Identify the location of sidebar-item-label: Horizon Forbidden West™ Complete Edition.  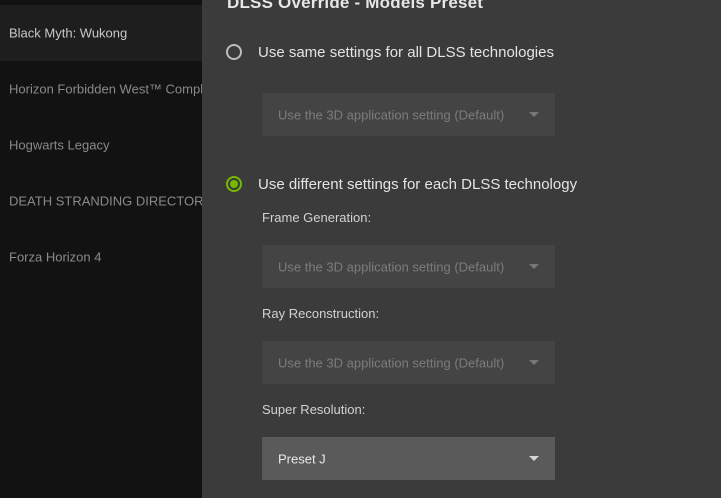
(105, 89).